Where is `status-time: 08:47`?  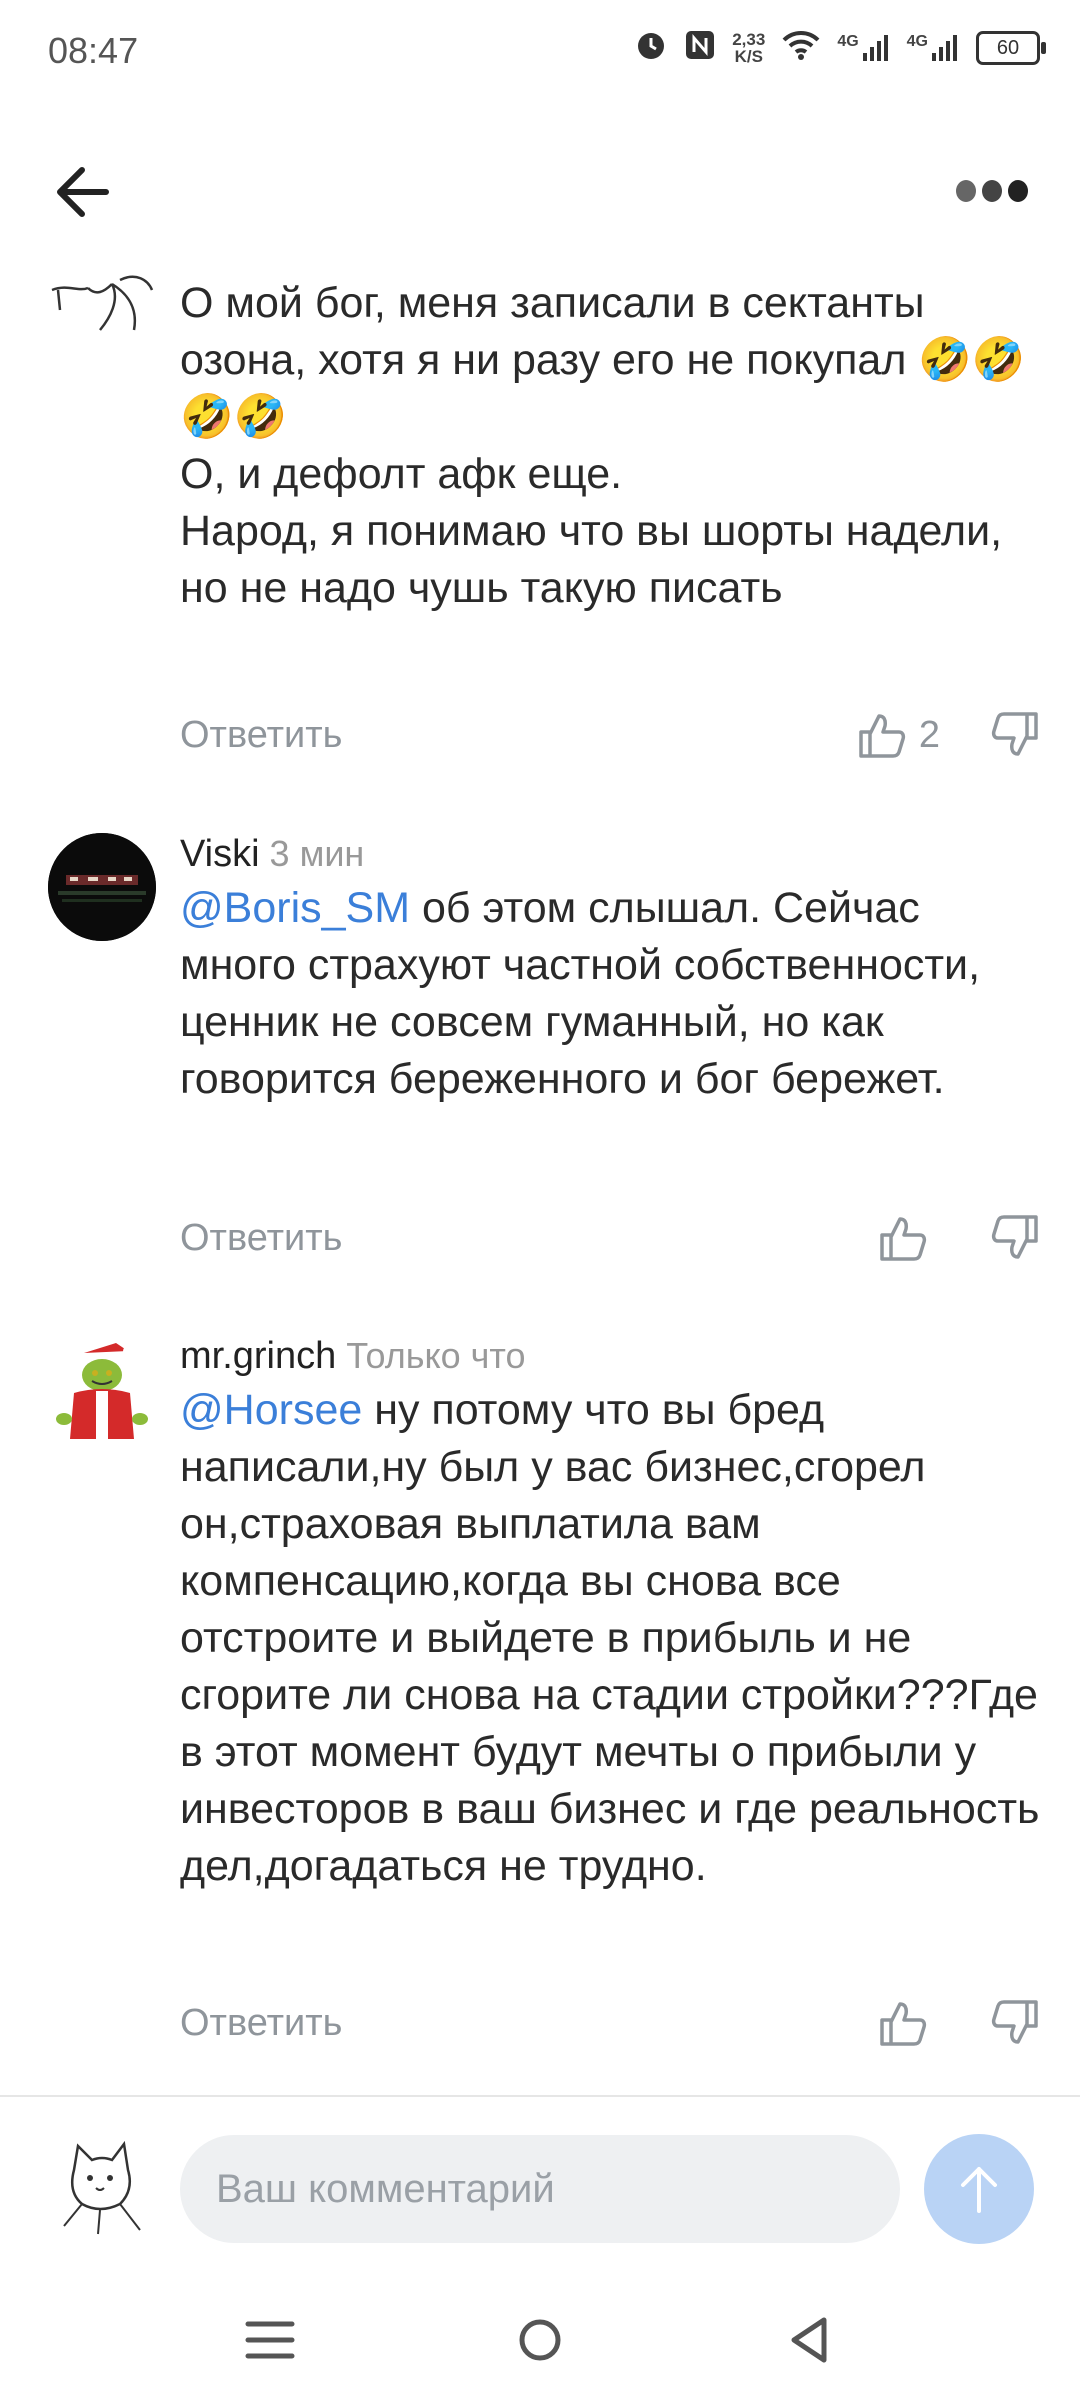
status-time: 08:47 is located at coordinates (93, 50).